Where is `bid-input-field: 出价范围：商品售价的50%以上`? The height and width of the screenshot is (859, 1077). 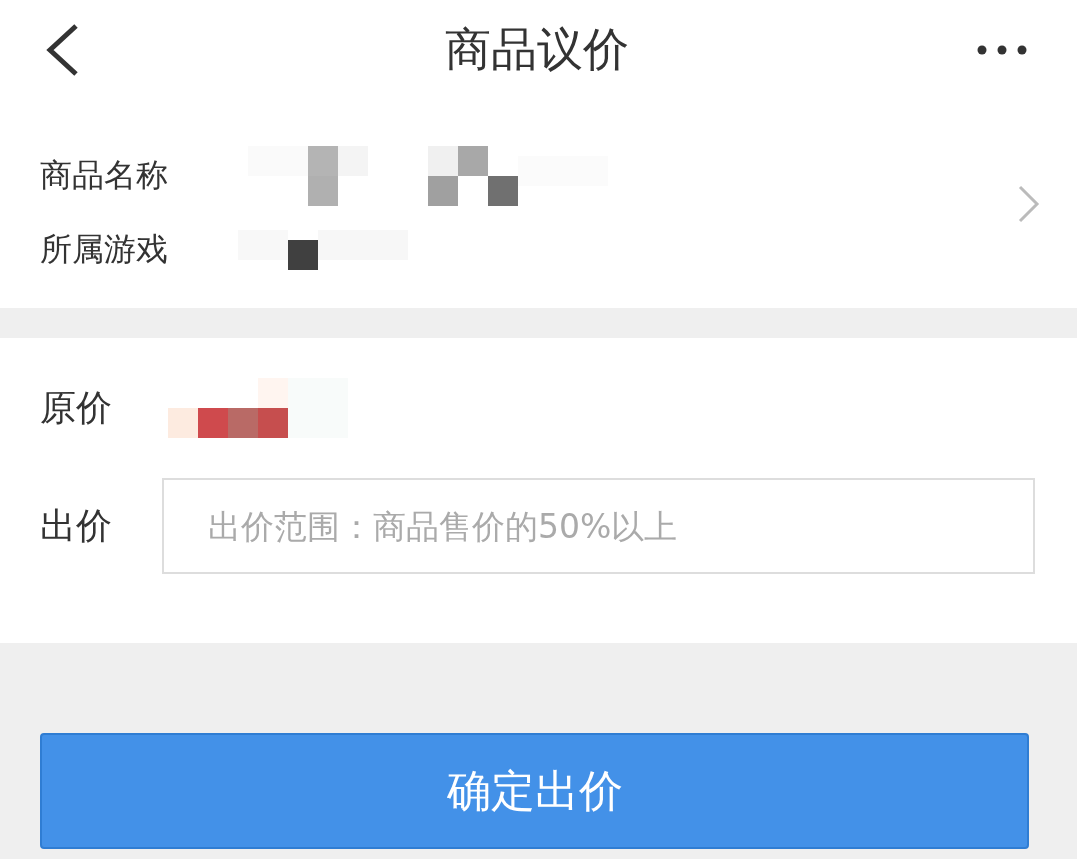
bid-input-field: 出价范围：商品售价的50%以上 is located at coordinates (598, 526).